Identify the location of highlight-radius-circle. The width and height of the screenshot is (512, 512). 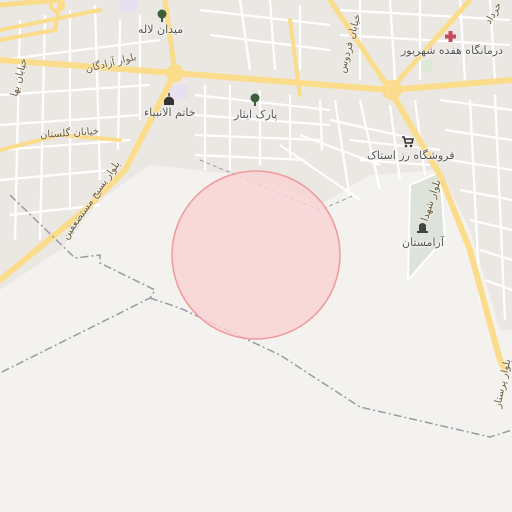
(256, 255).